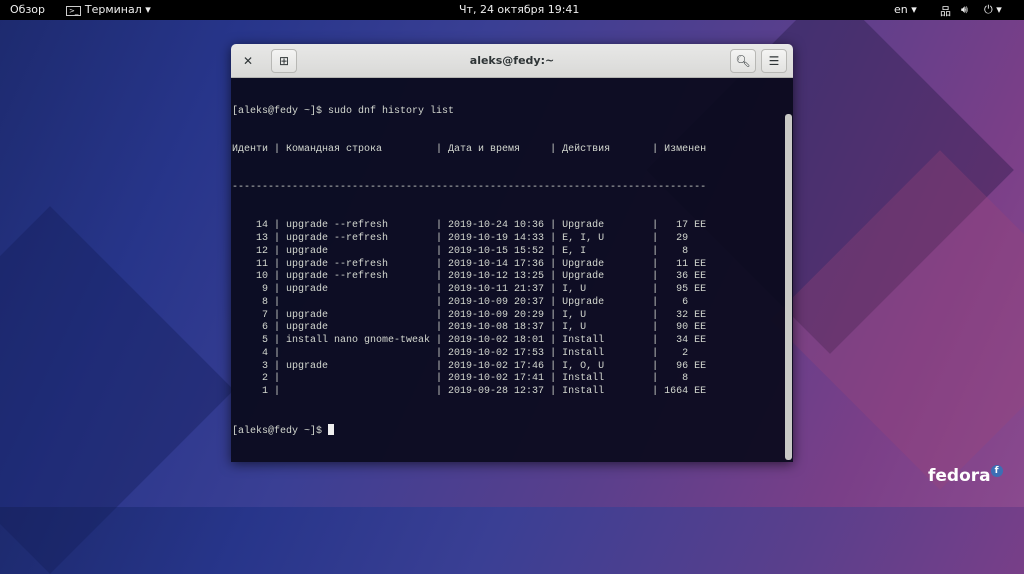 The width and height of the screenshot is (1024, 574). I want to click on fedora-logo: fedora f, so click(965, 475).